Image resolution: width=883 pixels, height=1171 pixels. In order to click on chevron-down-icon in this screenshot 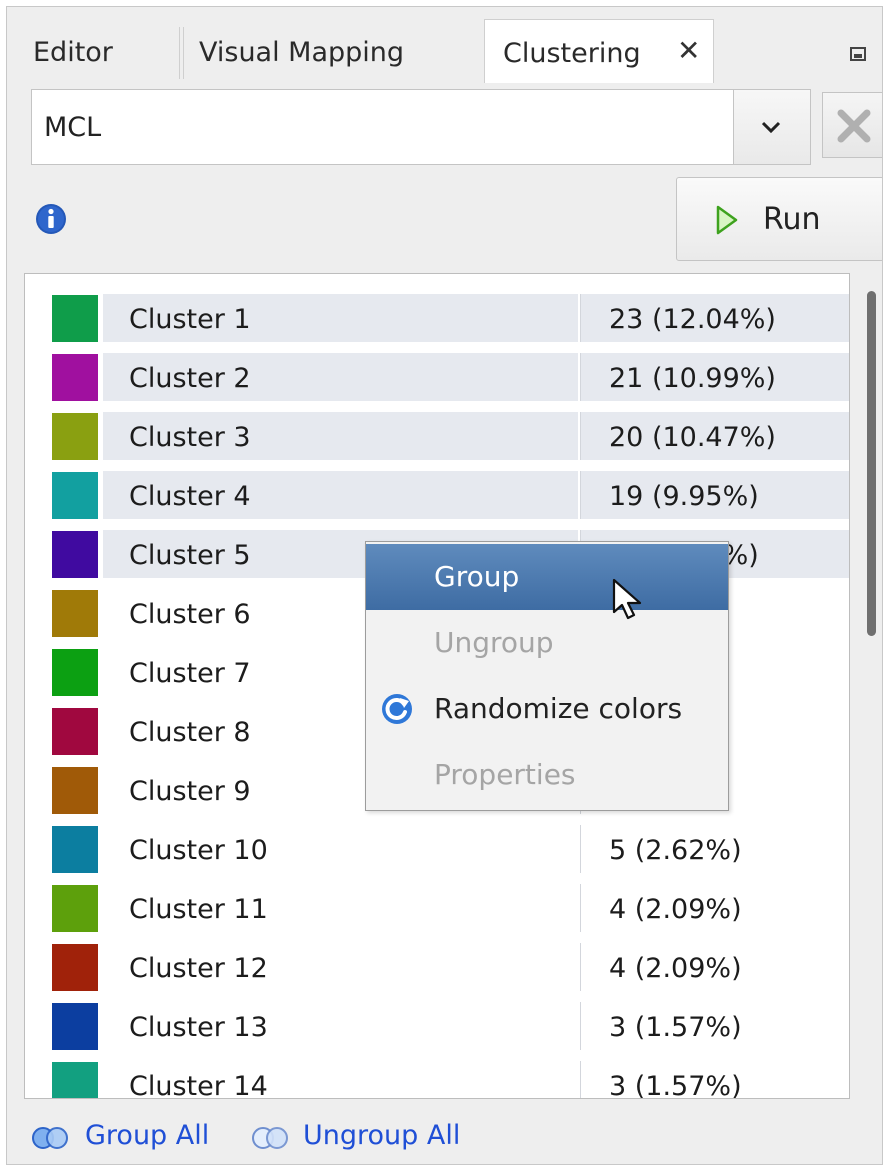, I will do `click(771, 127)`.